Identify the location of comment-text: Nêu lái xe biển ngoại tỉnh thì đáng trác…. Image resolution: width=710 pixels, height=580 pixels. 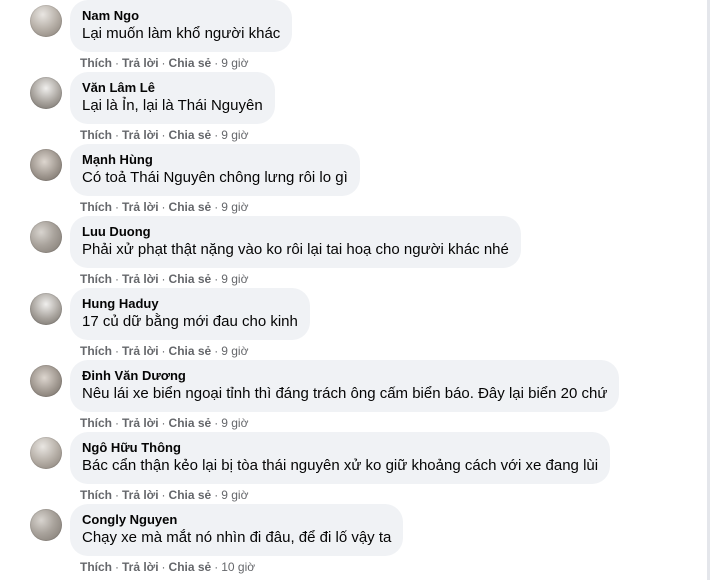
(345, 393).